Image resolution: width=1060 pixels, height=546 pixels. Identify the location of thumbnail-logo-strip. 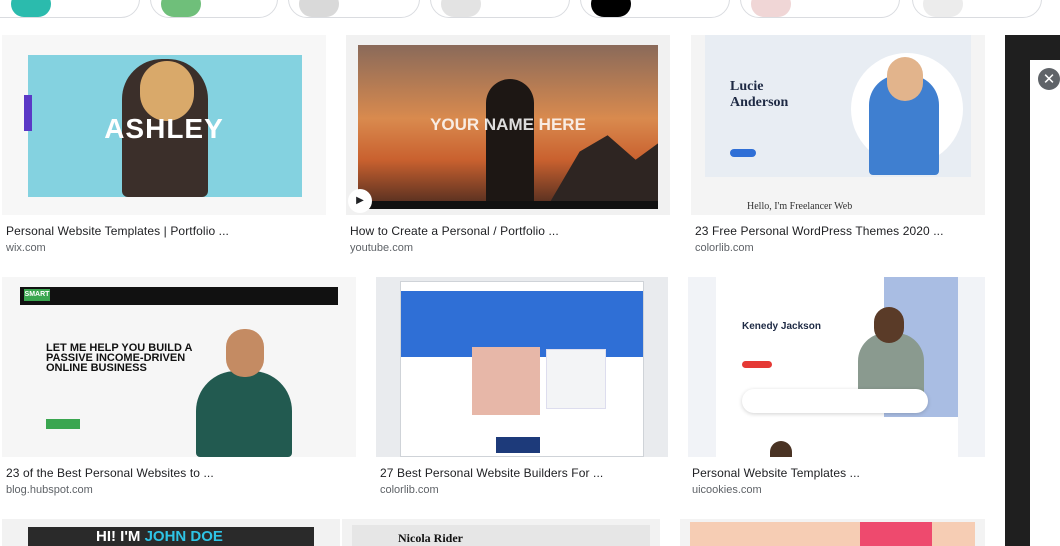
(835, 401).